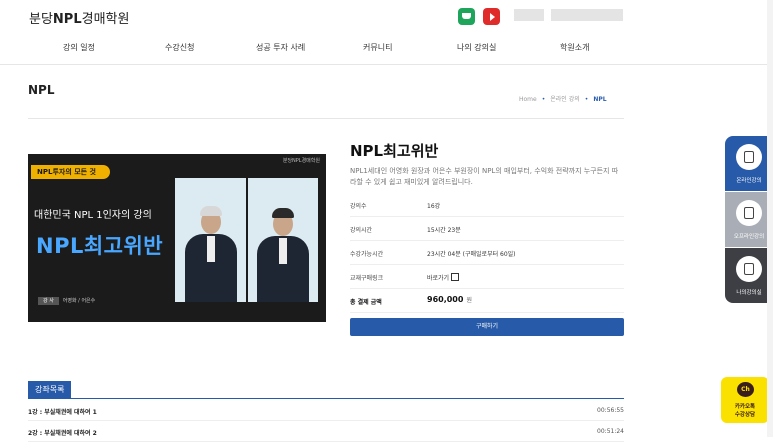 The image size is (773, 442). What do you see at coordinates (466, 16) in the screenshot?
I see `naver-cafe-icon` at bounding box center [466, 16].